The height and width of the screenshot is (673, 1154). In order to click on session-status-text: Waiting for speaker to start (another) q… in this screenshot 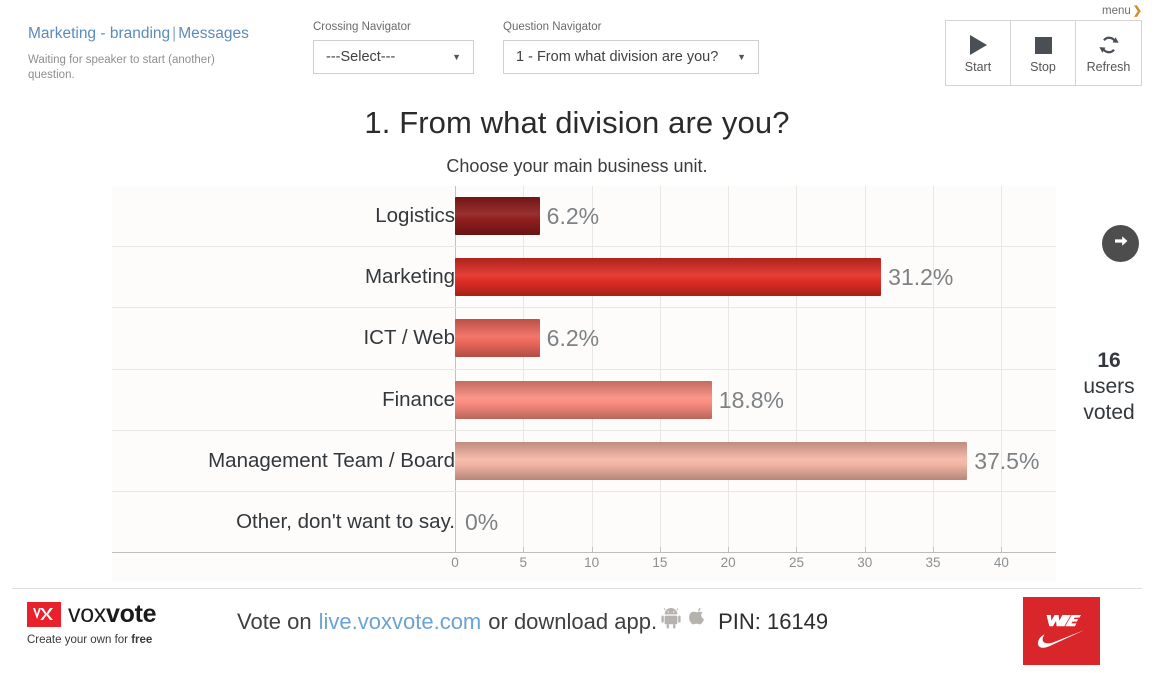, I will do `click(121, 67)`.